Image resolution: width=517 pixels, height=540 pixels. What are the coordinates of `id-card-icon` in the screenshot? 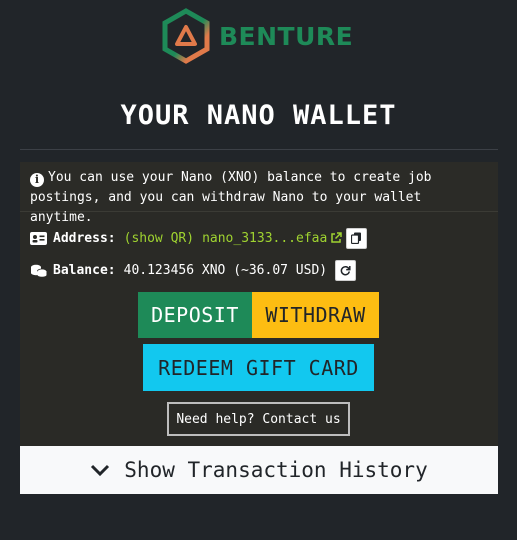 It's located at (38, 238).